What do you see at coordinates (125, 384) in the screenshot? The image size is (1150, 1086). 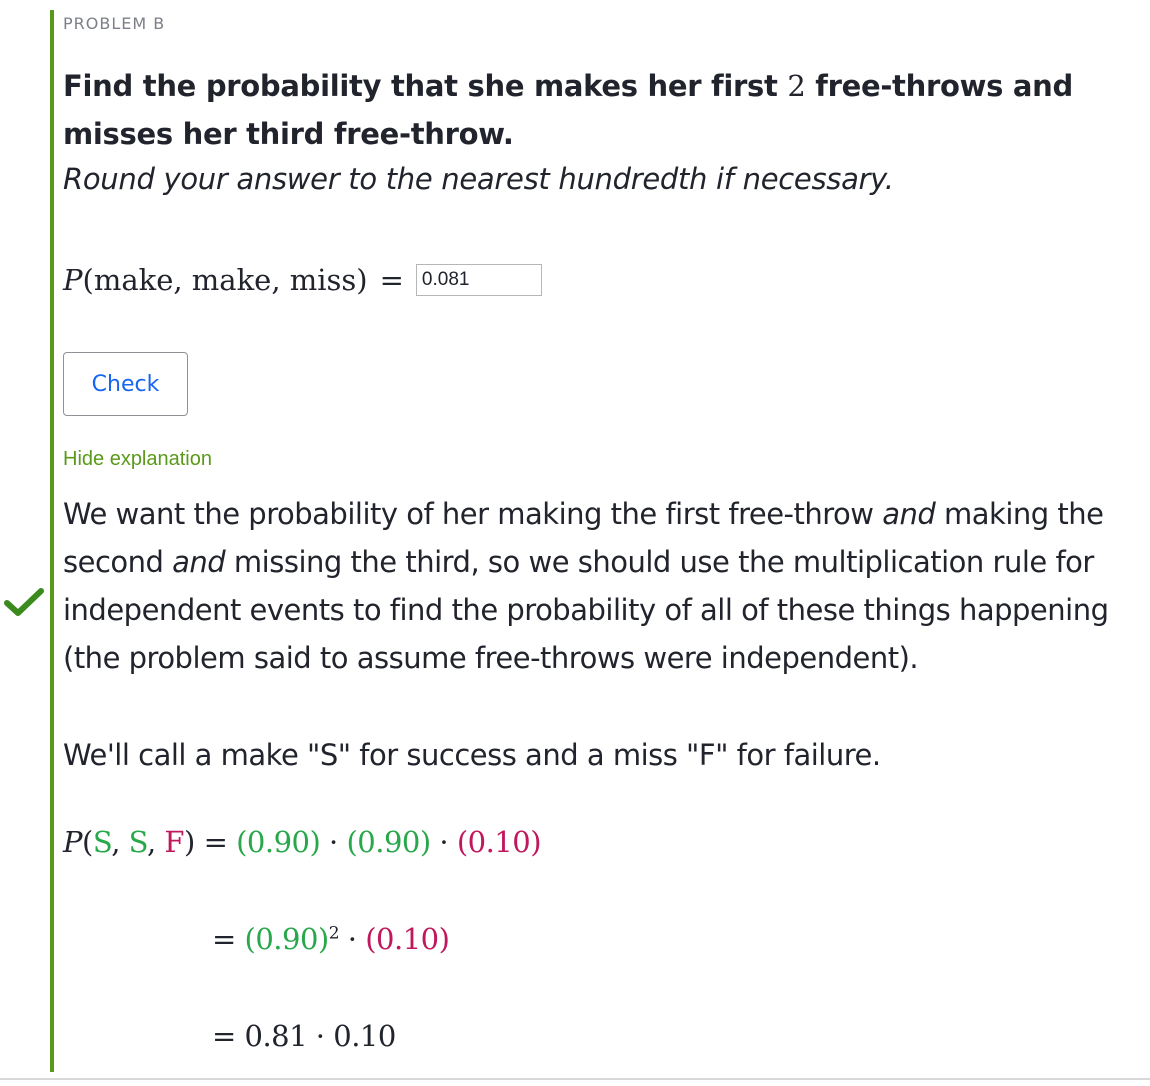 I see `check-button: Check` at bounding box center [125, 384].